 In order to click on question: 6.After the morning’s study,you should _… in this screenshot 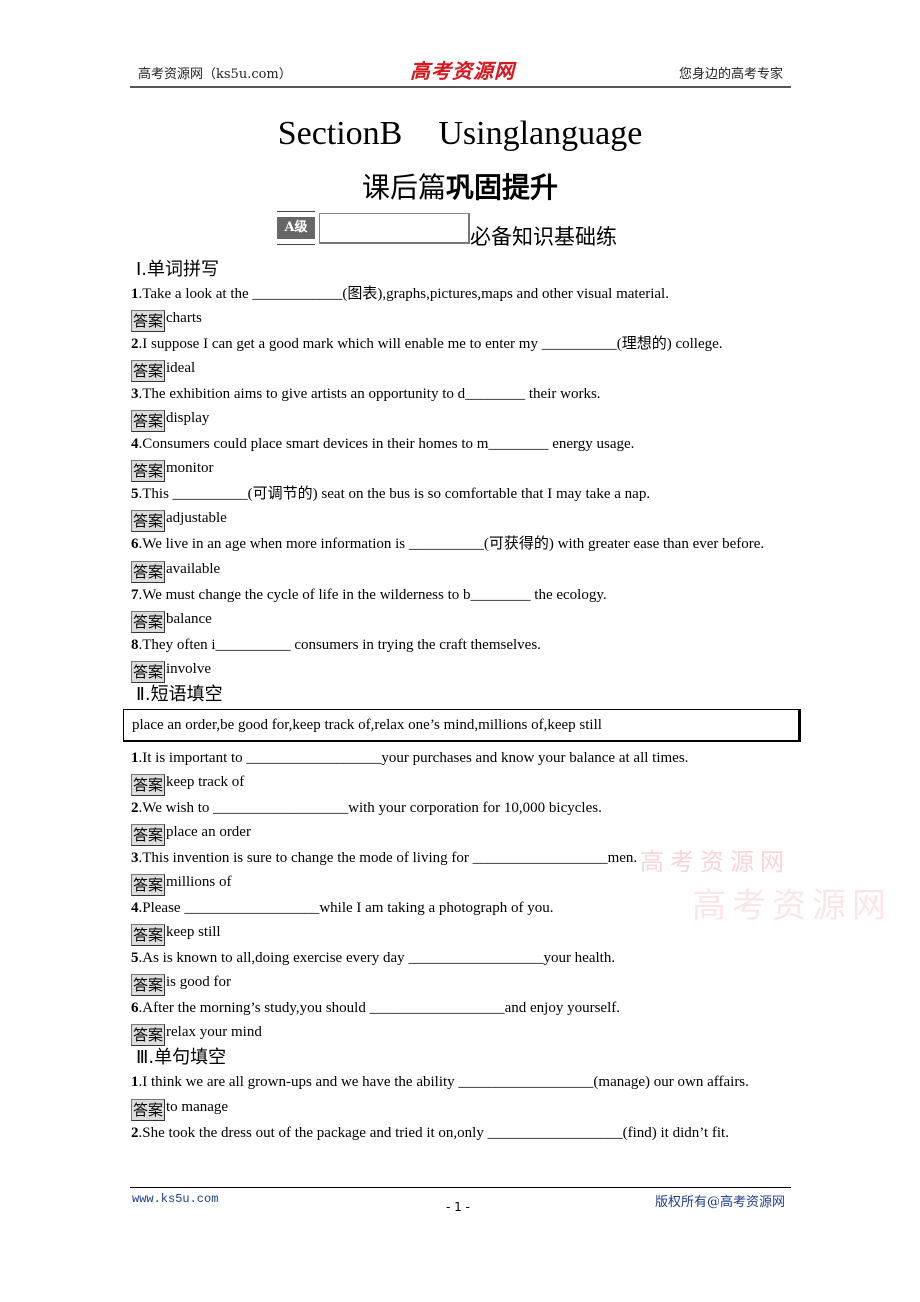, I will do `click(461, 1008)`.